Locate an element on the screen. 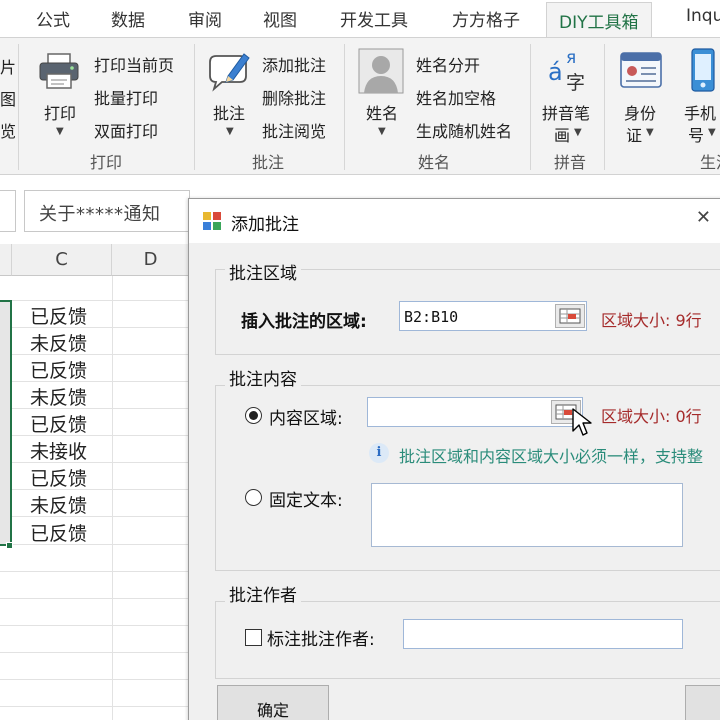 This screenshot has height=720, width=720. cell-c6: 已反馈 is located at coordinates (58, 423).